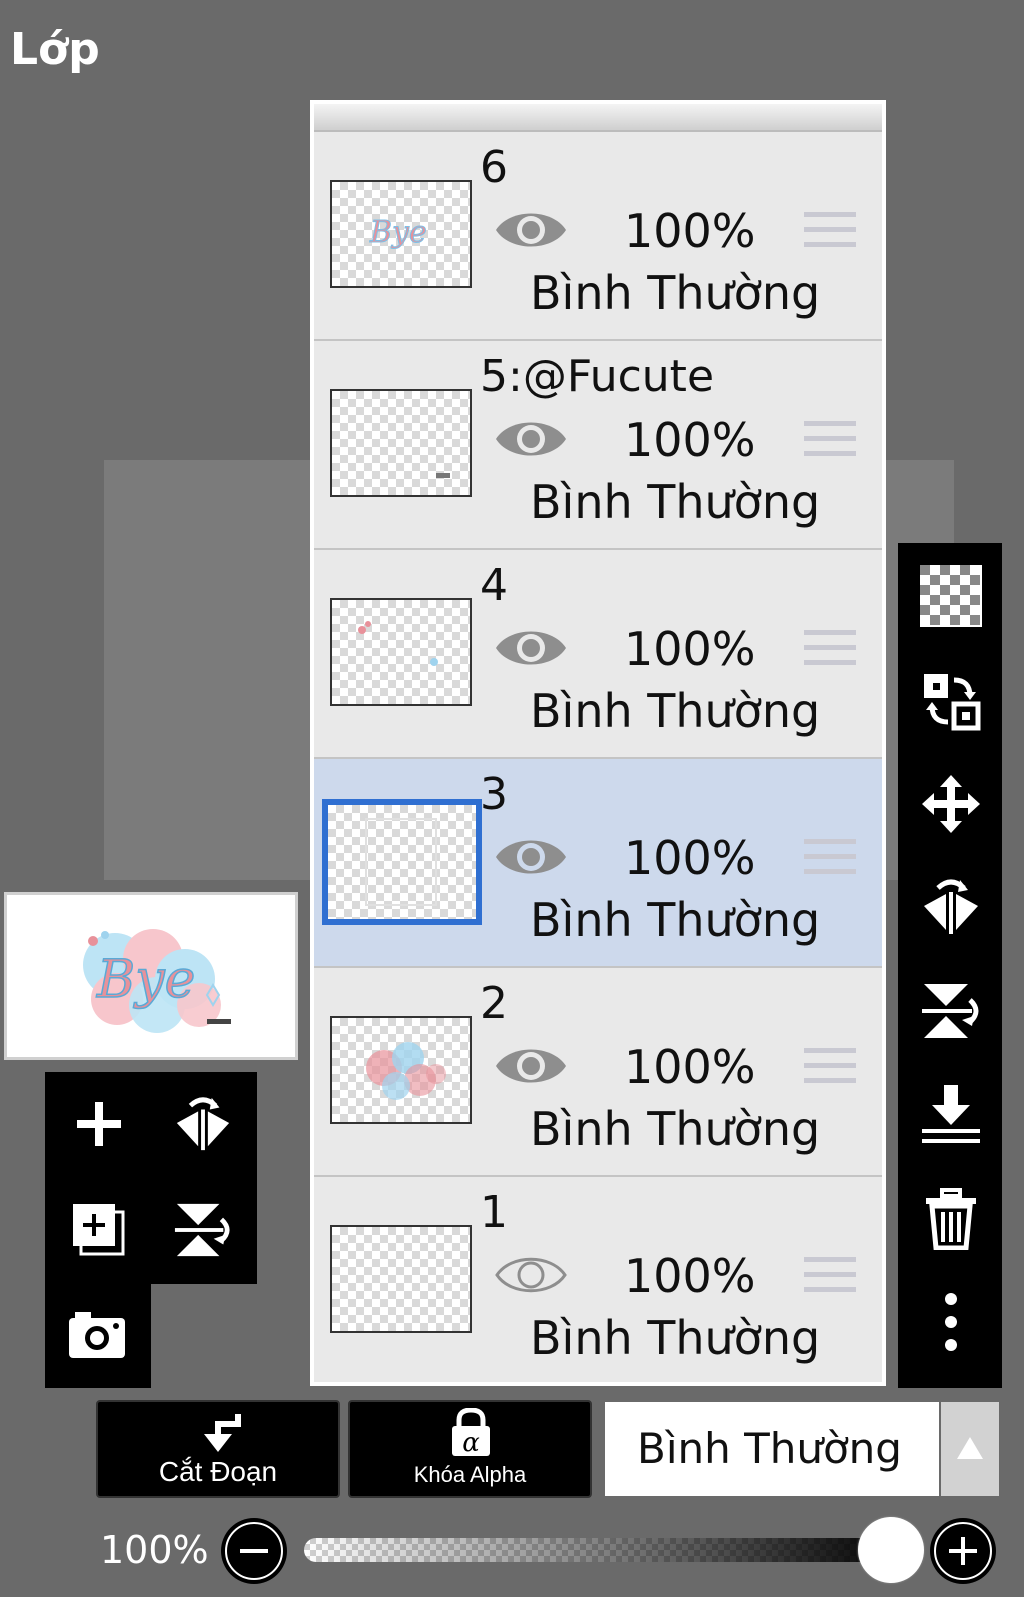 The width and height of the screenshot is (1024, 1597). Describe the element at coordinates (154, 1550) in the screenshot. I see `opacity-value: 100%` at that location.